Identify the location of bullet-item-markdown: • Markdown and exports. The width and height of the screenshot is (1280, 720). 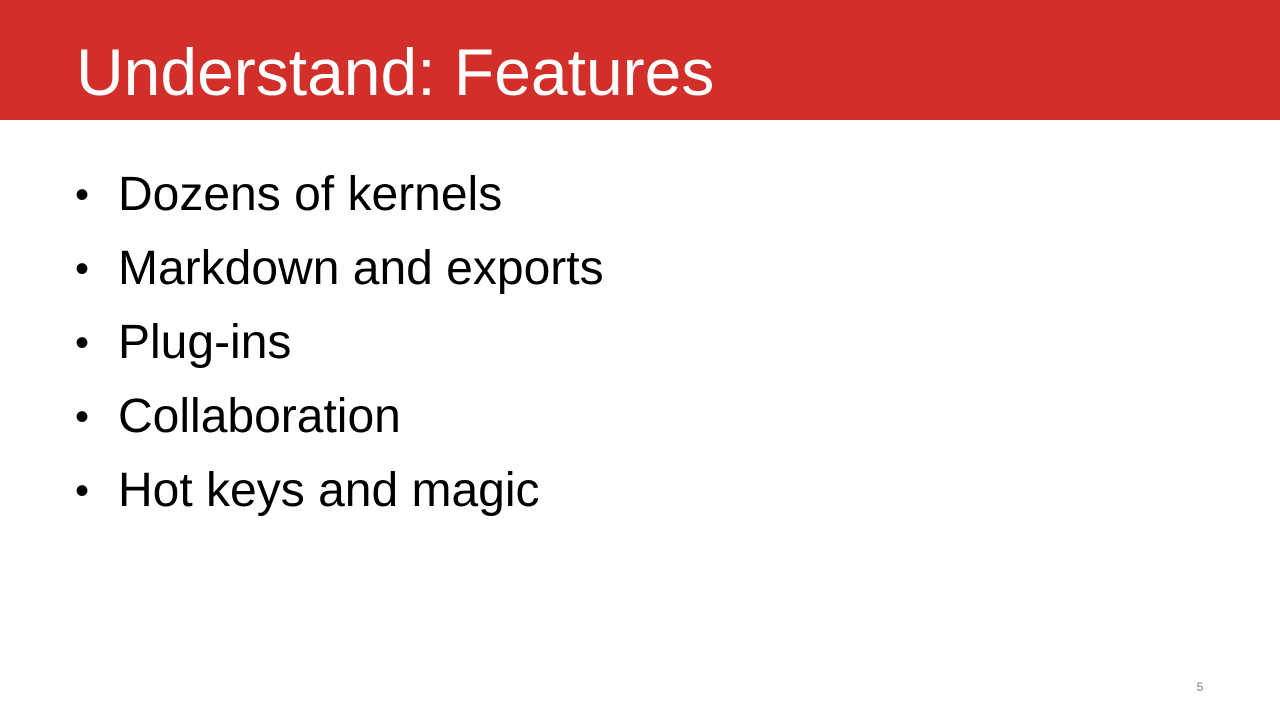
(302, 269).